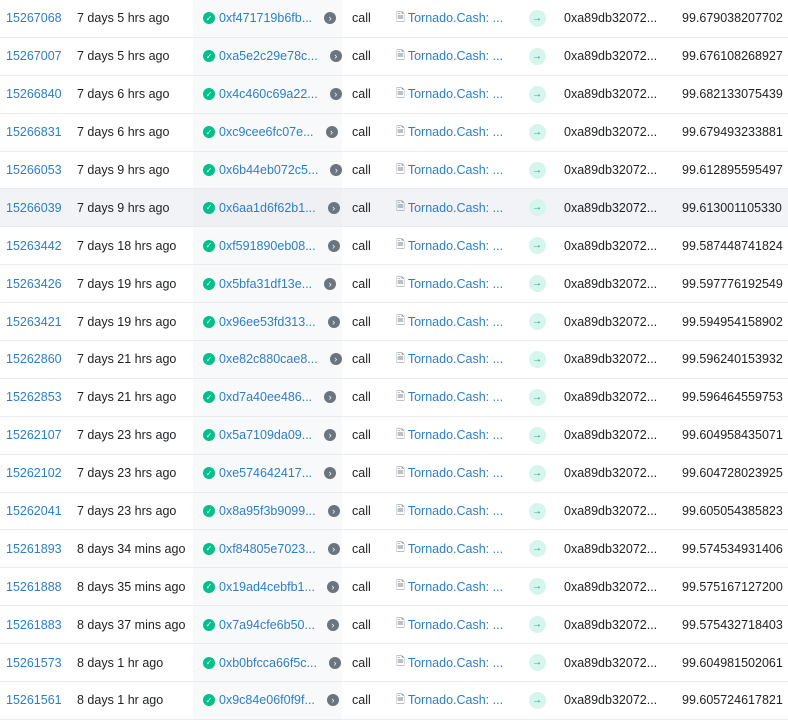  Describe the element at coordinates (39, 56) in the screenshot. I see `block-number-link: 15267007` at that location.